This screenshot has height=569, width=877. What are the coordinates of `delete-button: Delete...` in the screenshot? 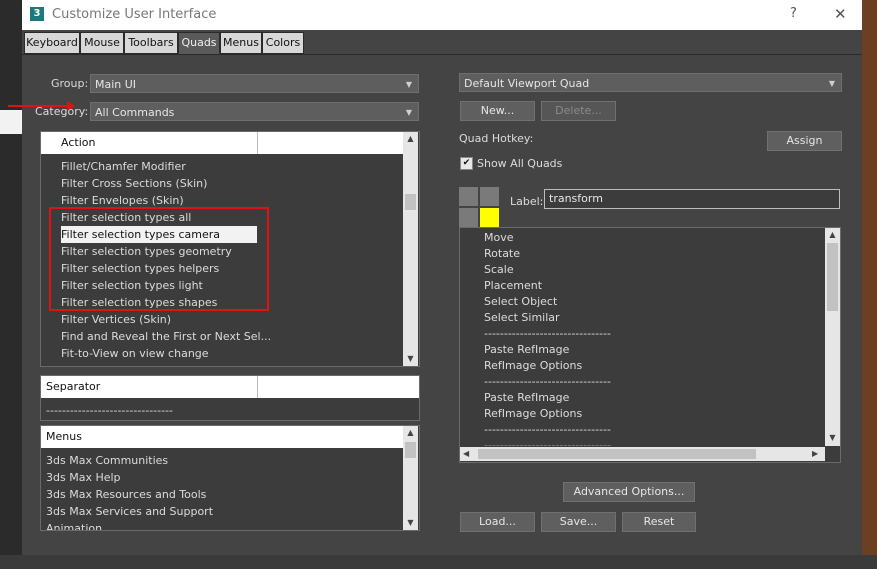 It's located at (578, 111).